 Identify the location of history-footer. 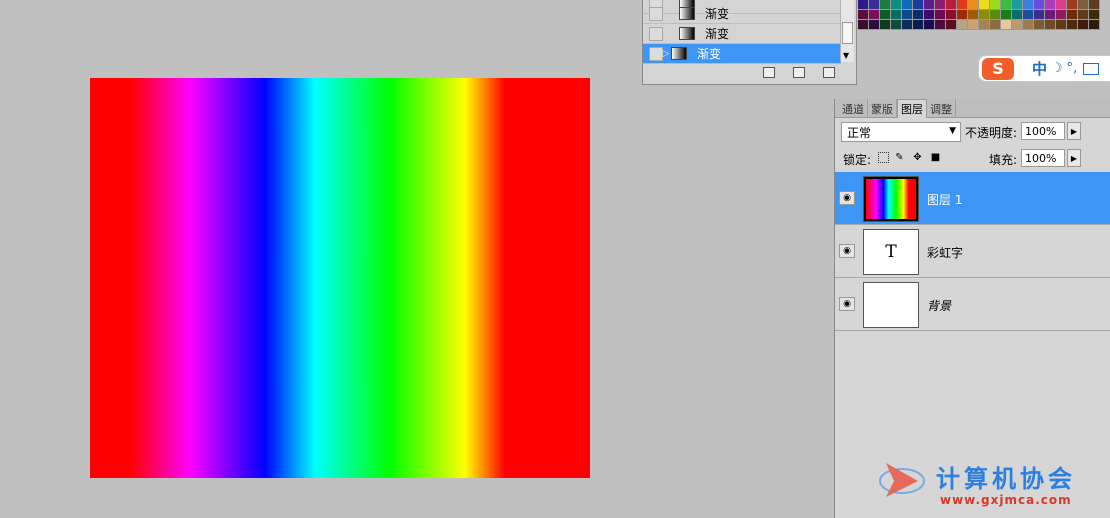
(749, 73).